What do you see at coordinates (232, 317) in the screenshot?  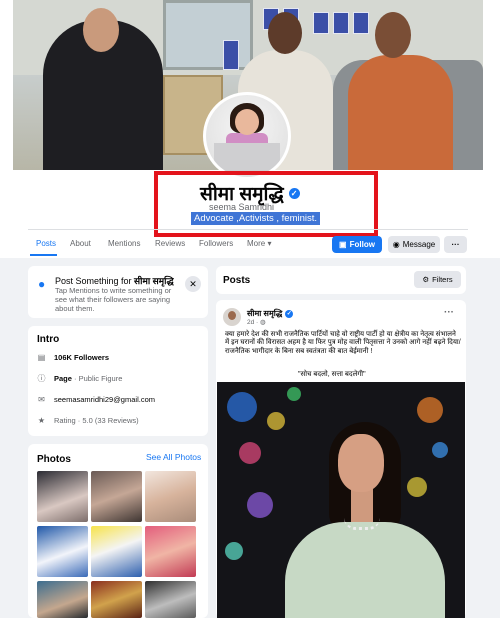 I see `post-author-avatar` at bounding box center [232, 317].